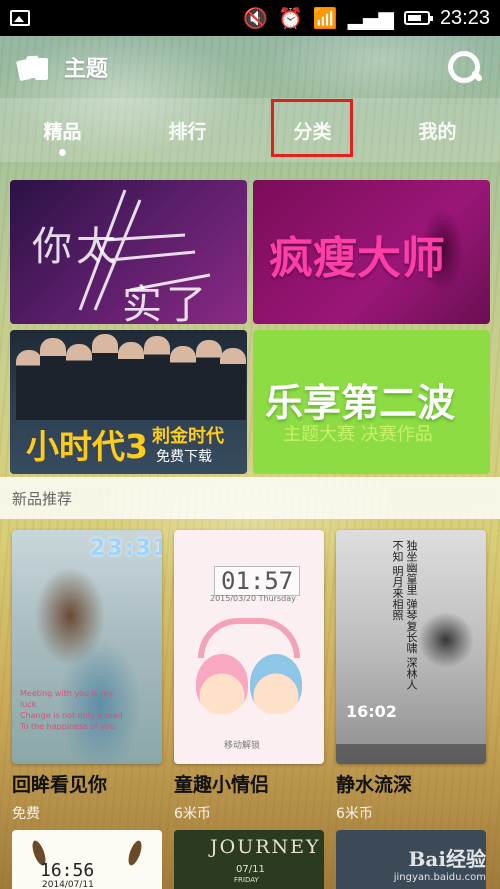 The height and width of the screenshot is (889, 500). What do you see at coordinates (121, 274) in the screenshot?
I see `banner-text: 你太 实了` at bounding box center [121, 274].